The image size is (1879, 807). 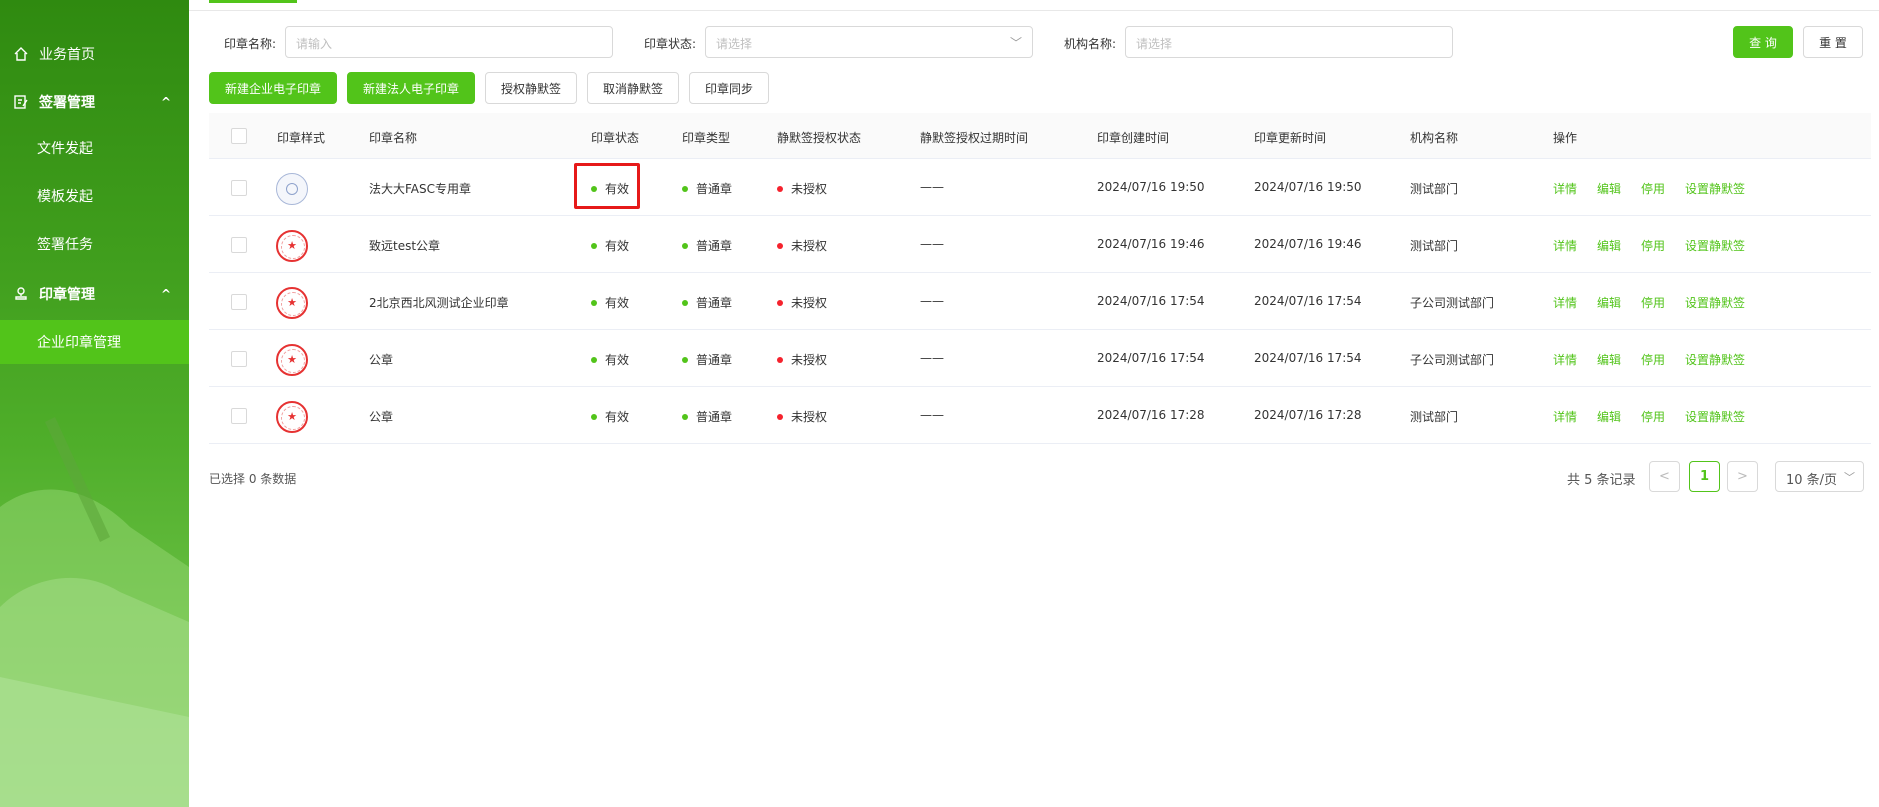 What do you see at coordinates (819, 138) in the screenshot?
I see `column-header: 静默签授权状态` at bounding box center [819, 138].